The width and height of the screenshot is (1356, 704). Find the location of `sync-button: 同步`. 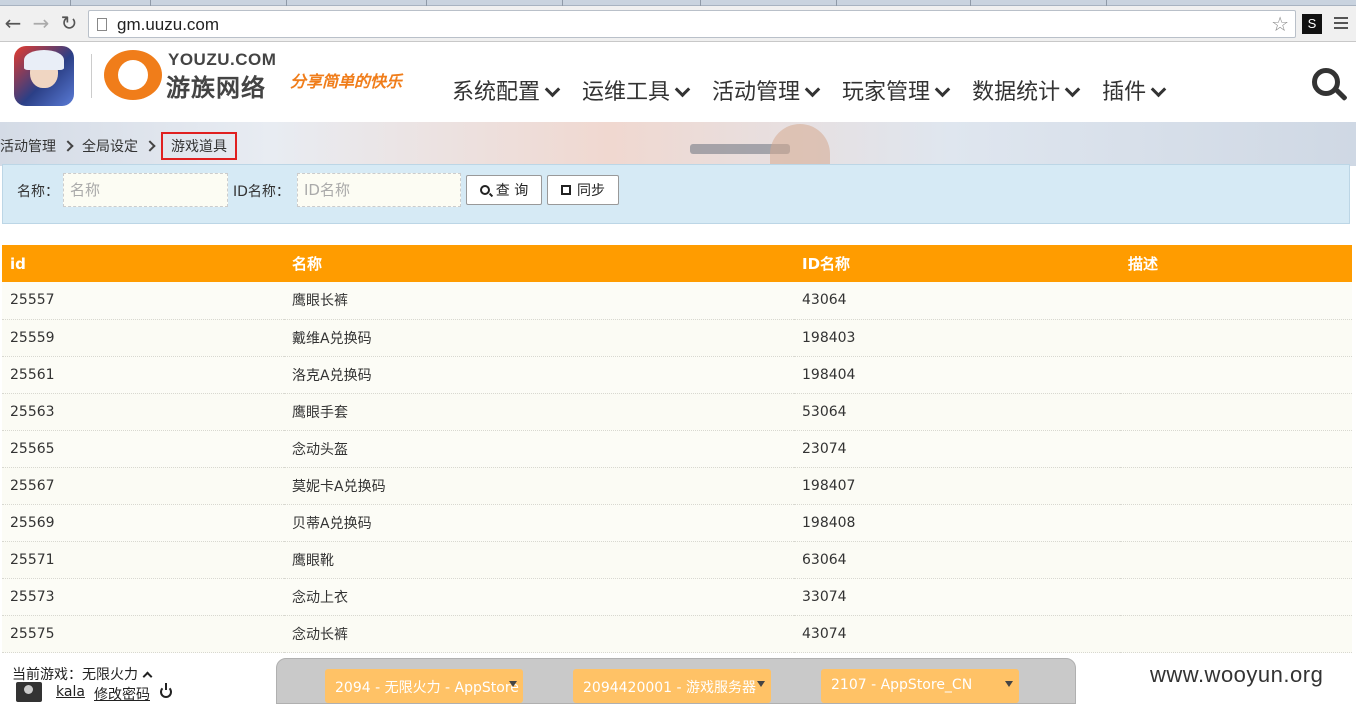

sync-button: 同步 is located at coordinates (583, 190).